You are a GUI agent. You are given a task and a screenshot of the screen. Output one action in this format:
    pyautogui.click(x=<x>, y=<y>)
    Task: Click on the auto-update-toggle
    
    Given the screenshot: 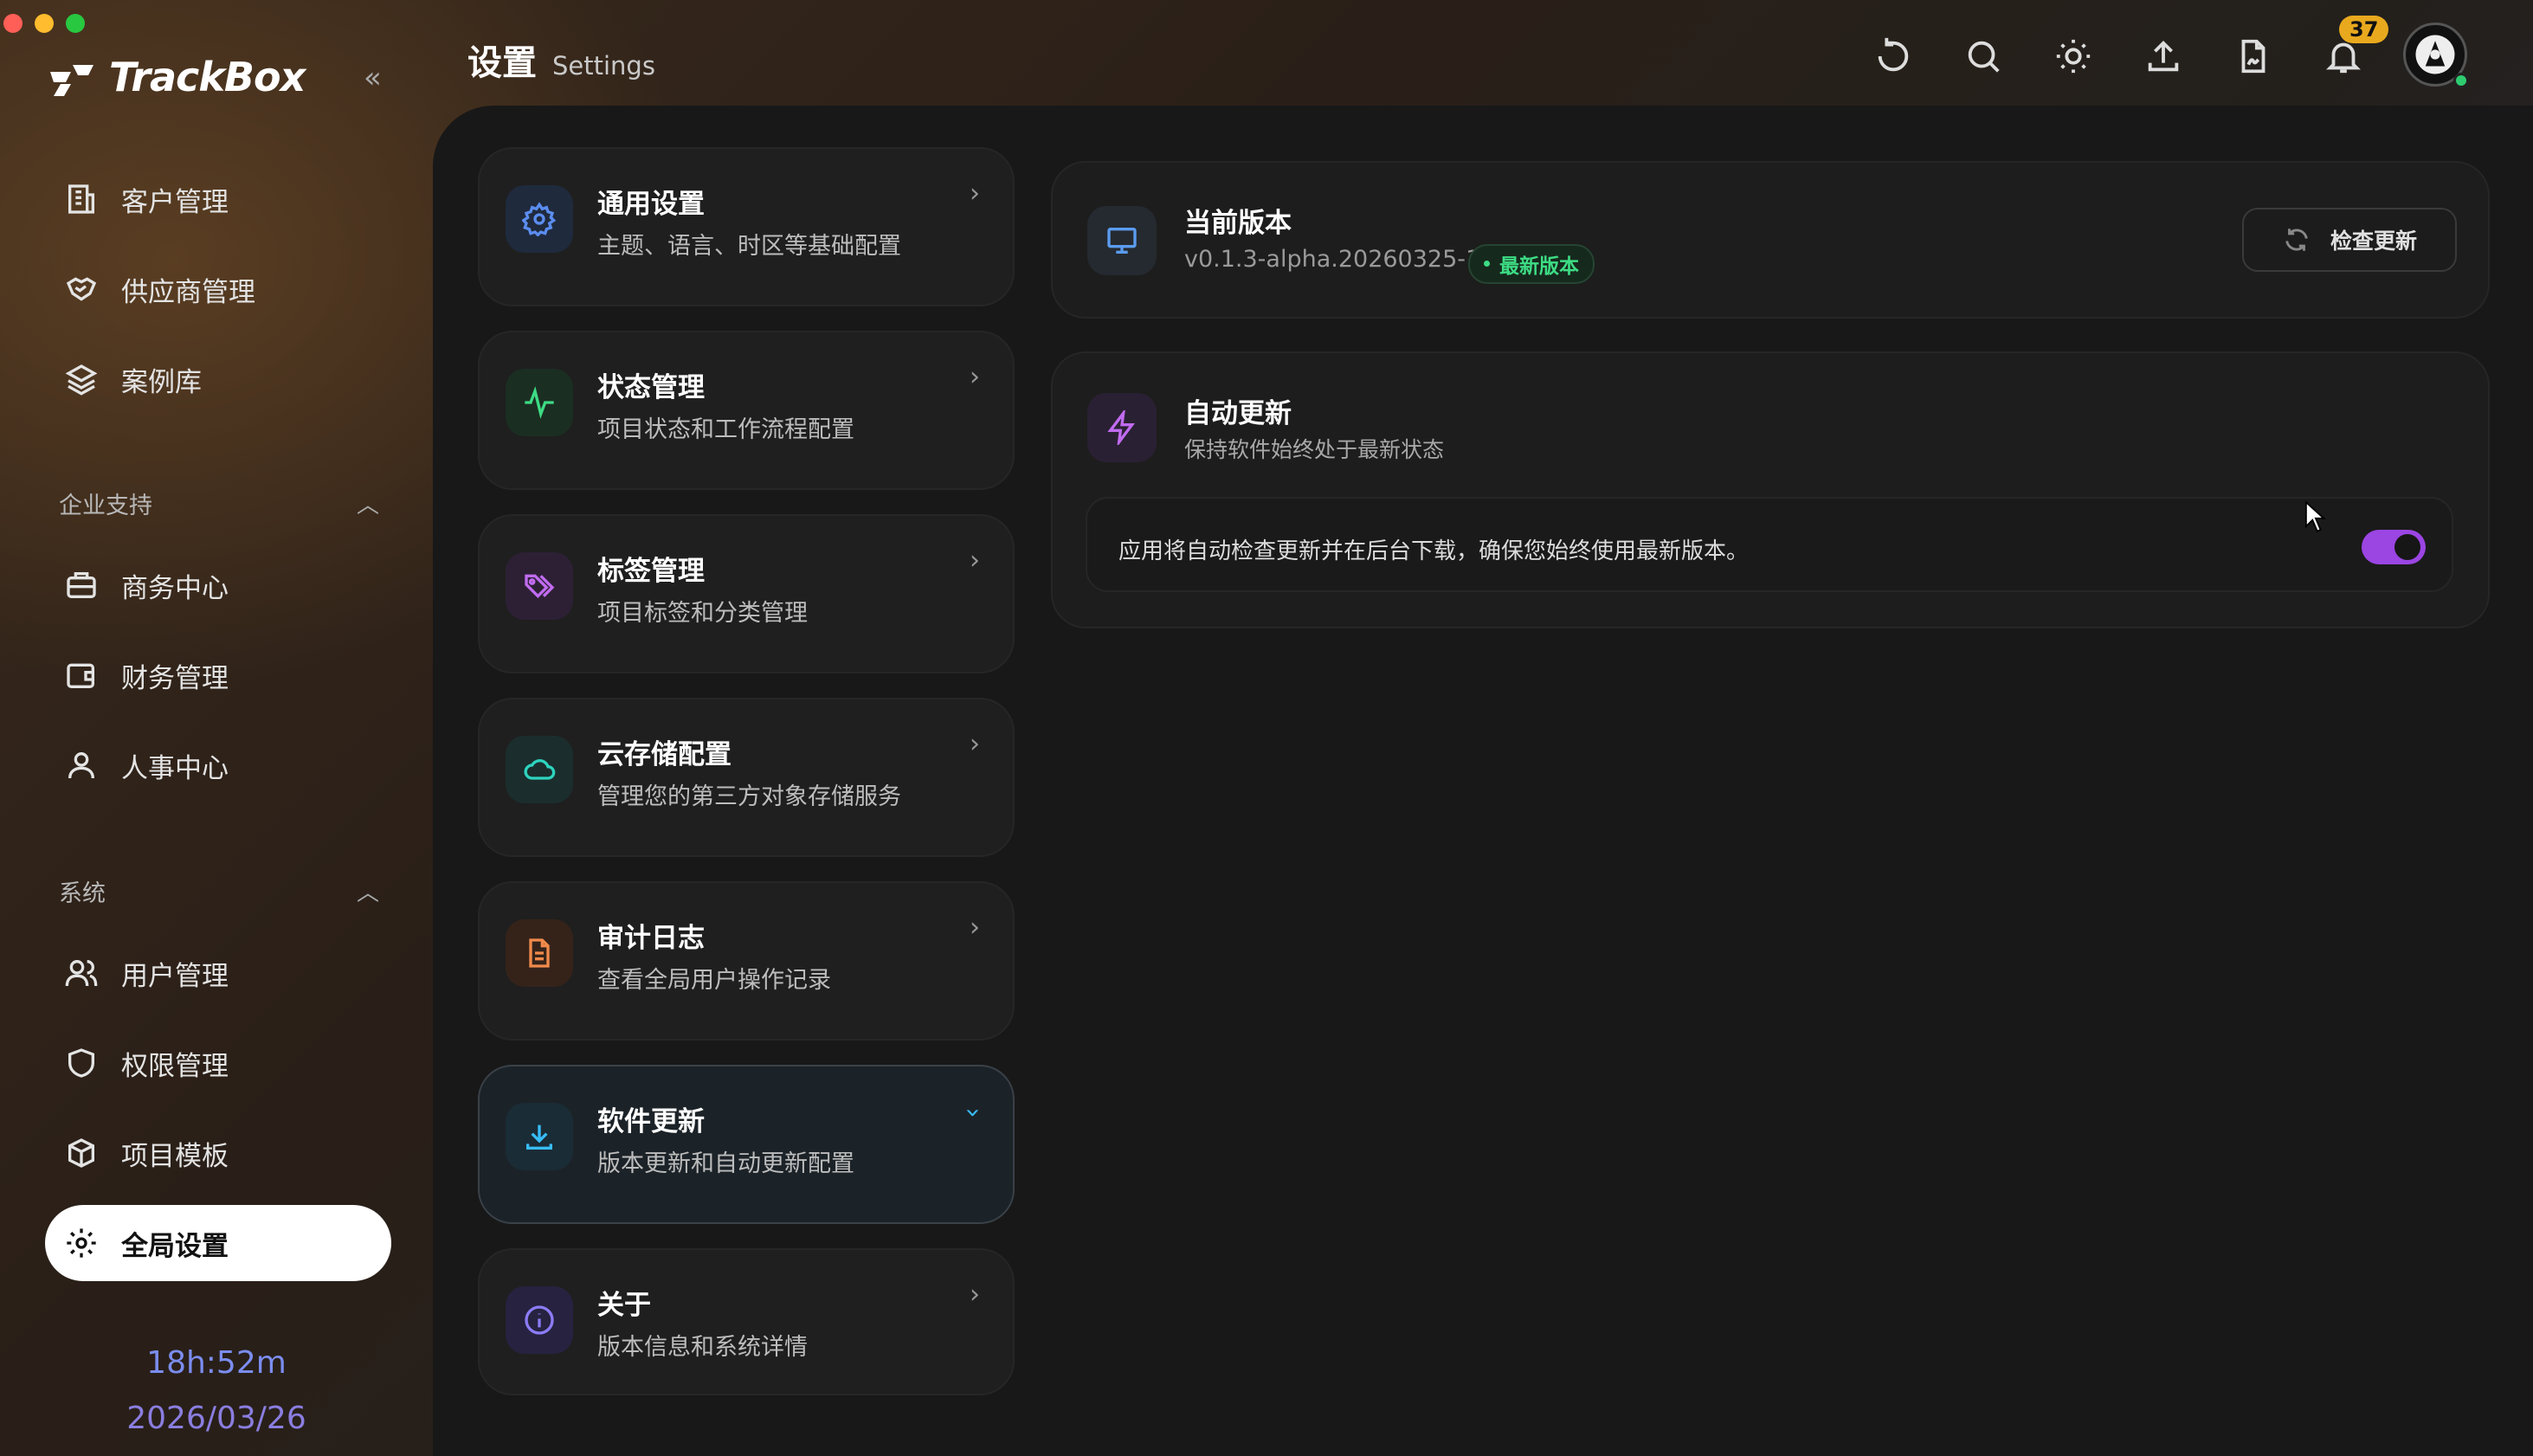 What is the action you would take?
    pyautogui.click(x=2394, y=547)
    